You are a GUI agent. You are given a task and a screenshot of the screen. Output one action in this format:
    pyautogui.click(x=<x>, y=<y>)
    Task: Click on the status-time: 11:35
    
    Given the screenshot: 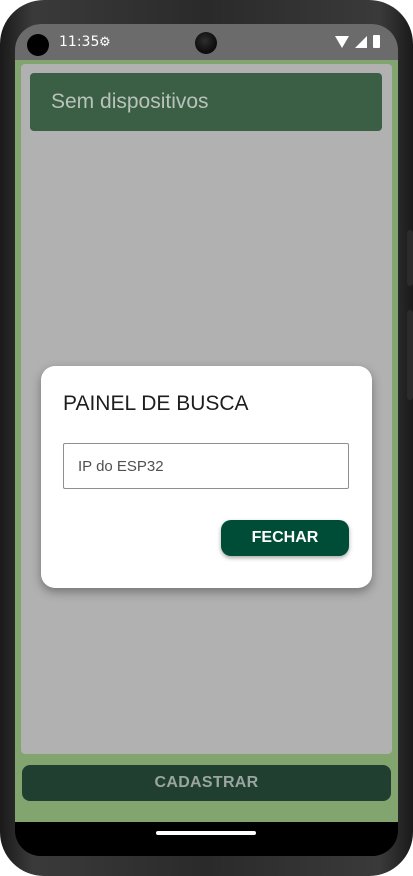 What is the action you would take?
    pyautogui.click(x=79, y=42)
    